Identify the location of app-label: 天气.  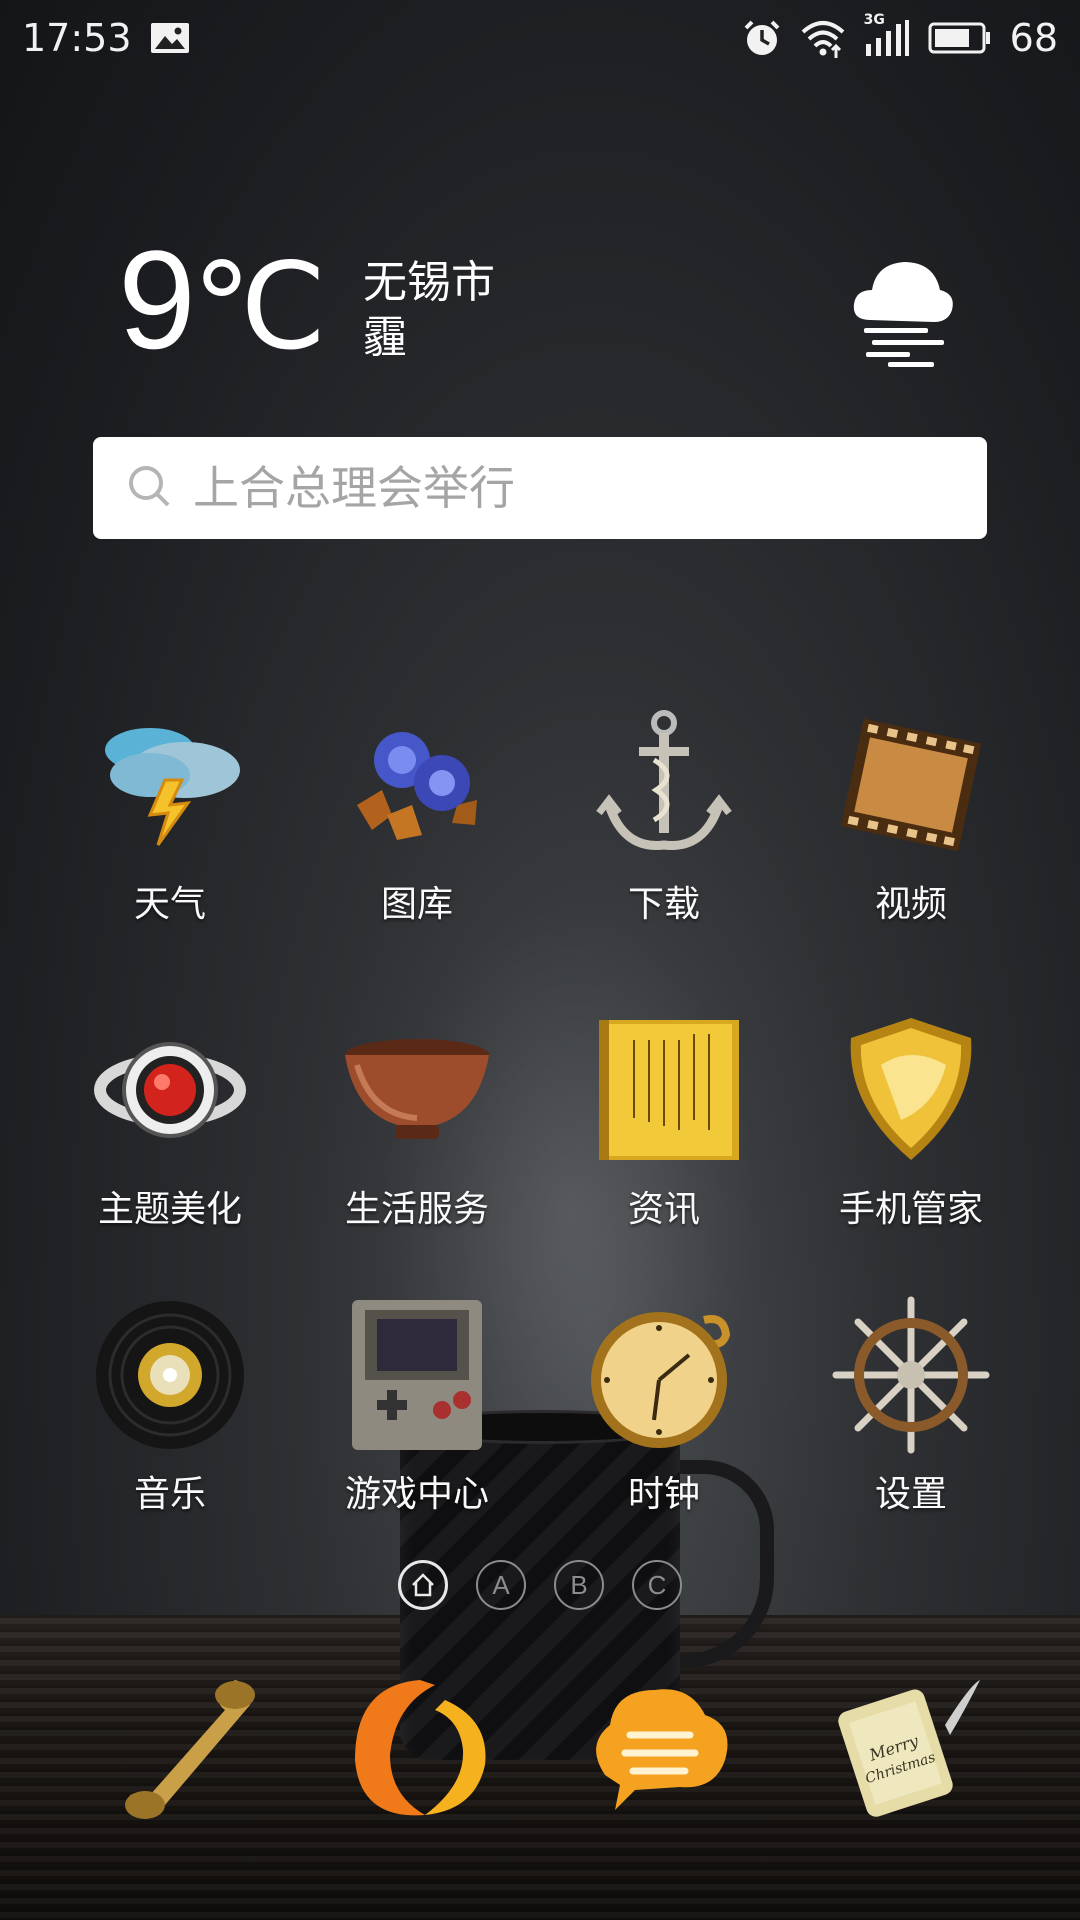
(169, 904).